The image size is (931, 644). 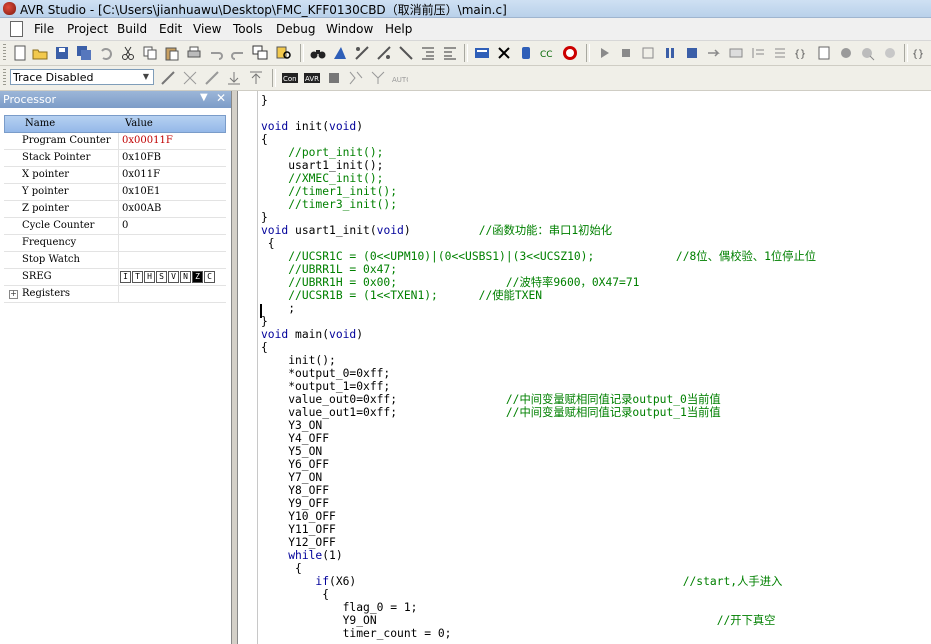 I want to click on sreg-flag-i: I, so click(x=125, y=277).